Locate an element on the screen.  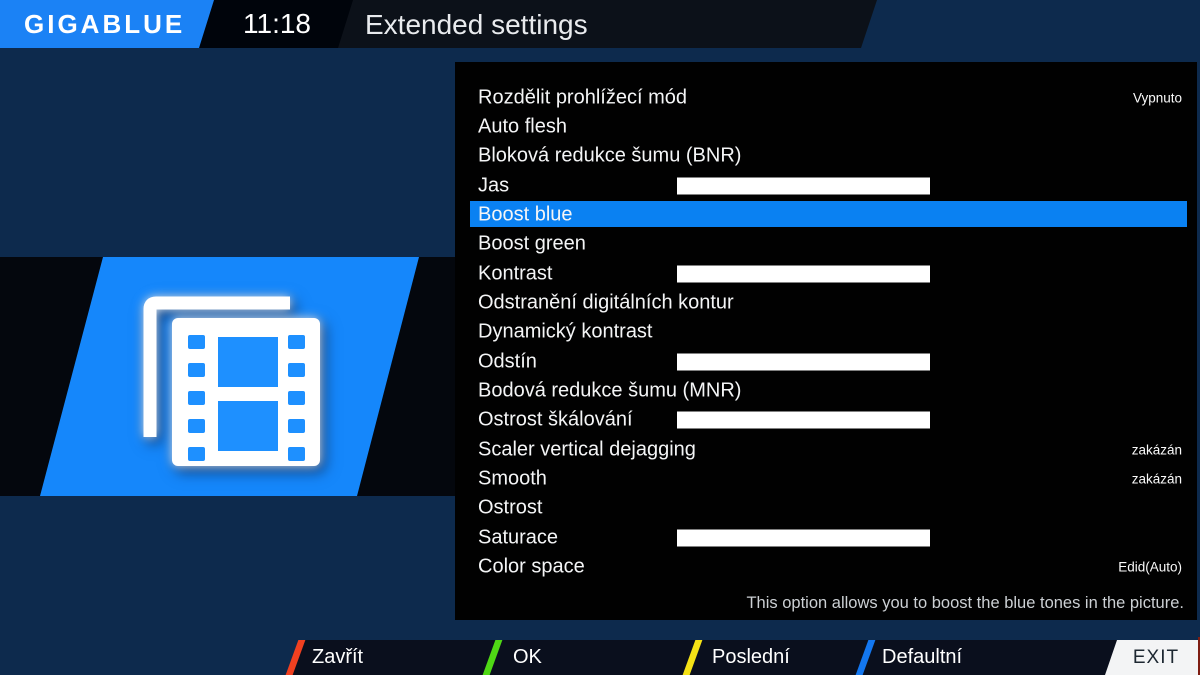
clock: 11:18 is located at coordinates (277, 23).